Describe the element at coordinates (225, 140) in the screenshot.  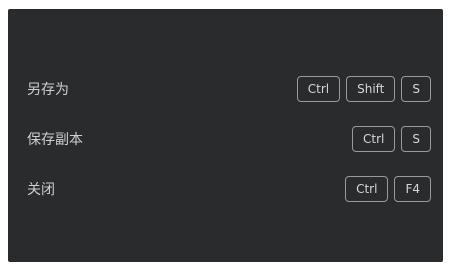
I see `shortcut-row-save-copy: 保存副本 Ctrl S` at that location.